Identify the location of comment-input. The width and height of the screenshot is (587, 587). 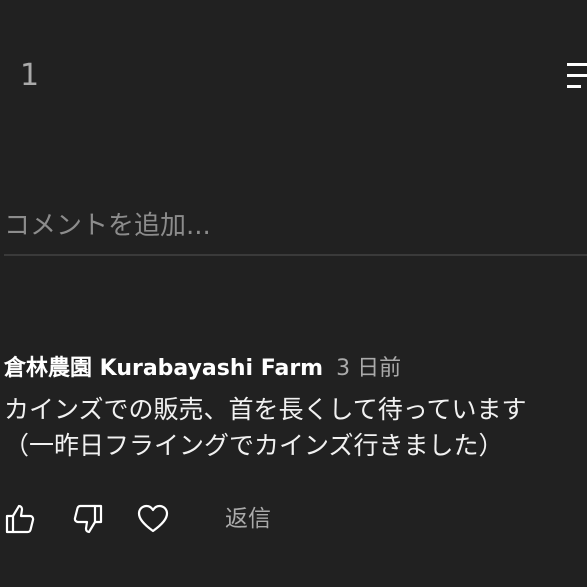
(295, 226).